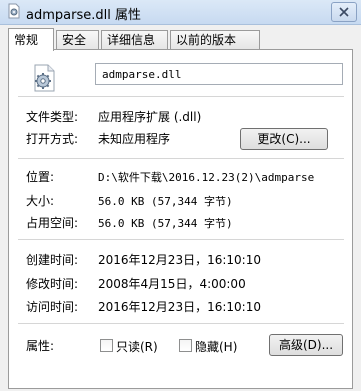  I want to click on tab-details: 详细信息, so click(134, 39).